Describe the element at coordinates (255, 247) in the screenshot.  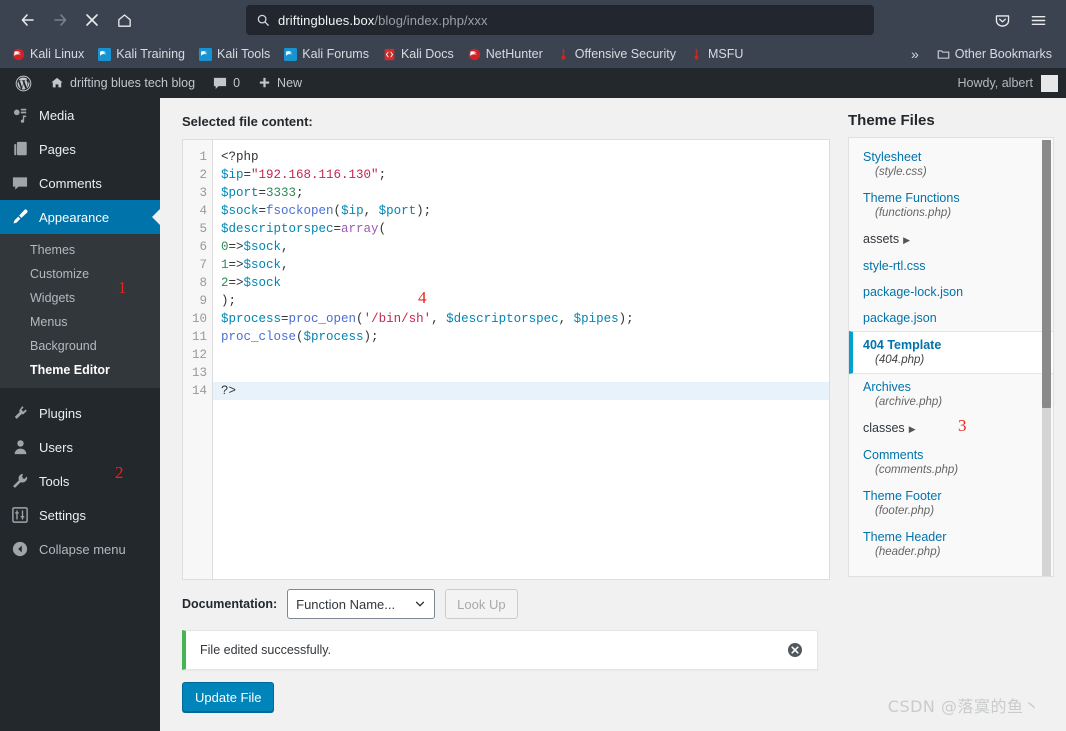
I see `code-line: 0=>$sock,` at that location.